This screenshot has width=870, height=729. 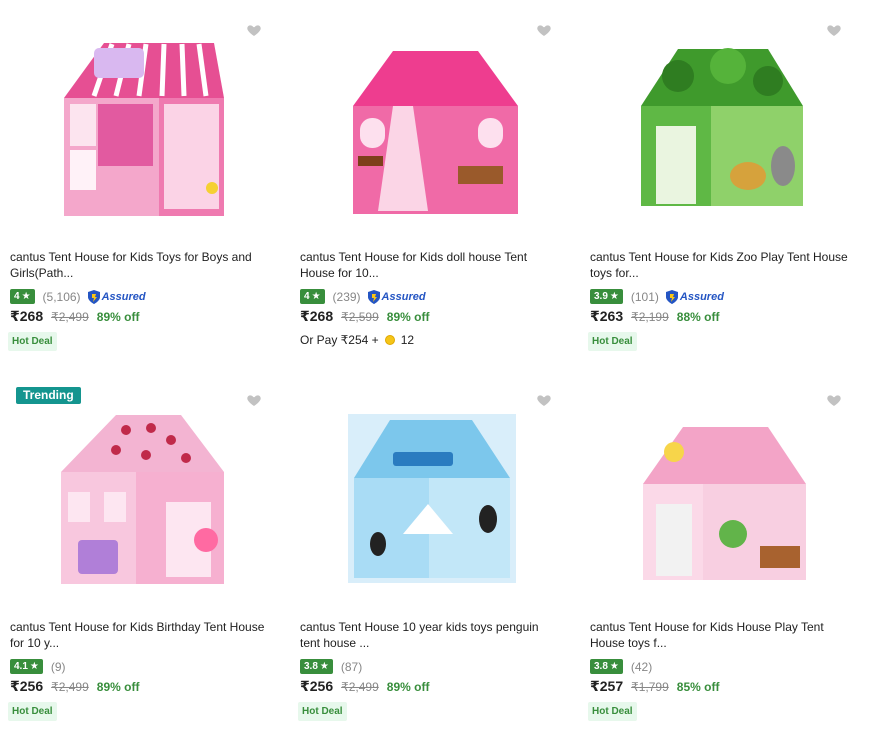 What do you see at coordinates (607, 686) in the screenshot?
I see `selling-price: ₹257` at bounding box center [607, 686].